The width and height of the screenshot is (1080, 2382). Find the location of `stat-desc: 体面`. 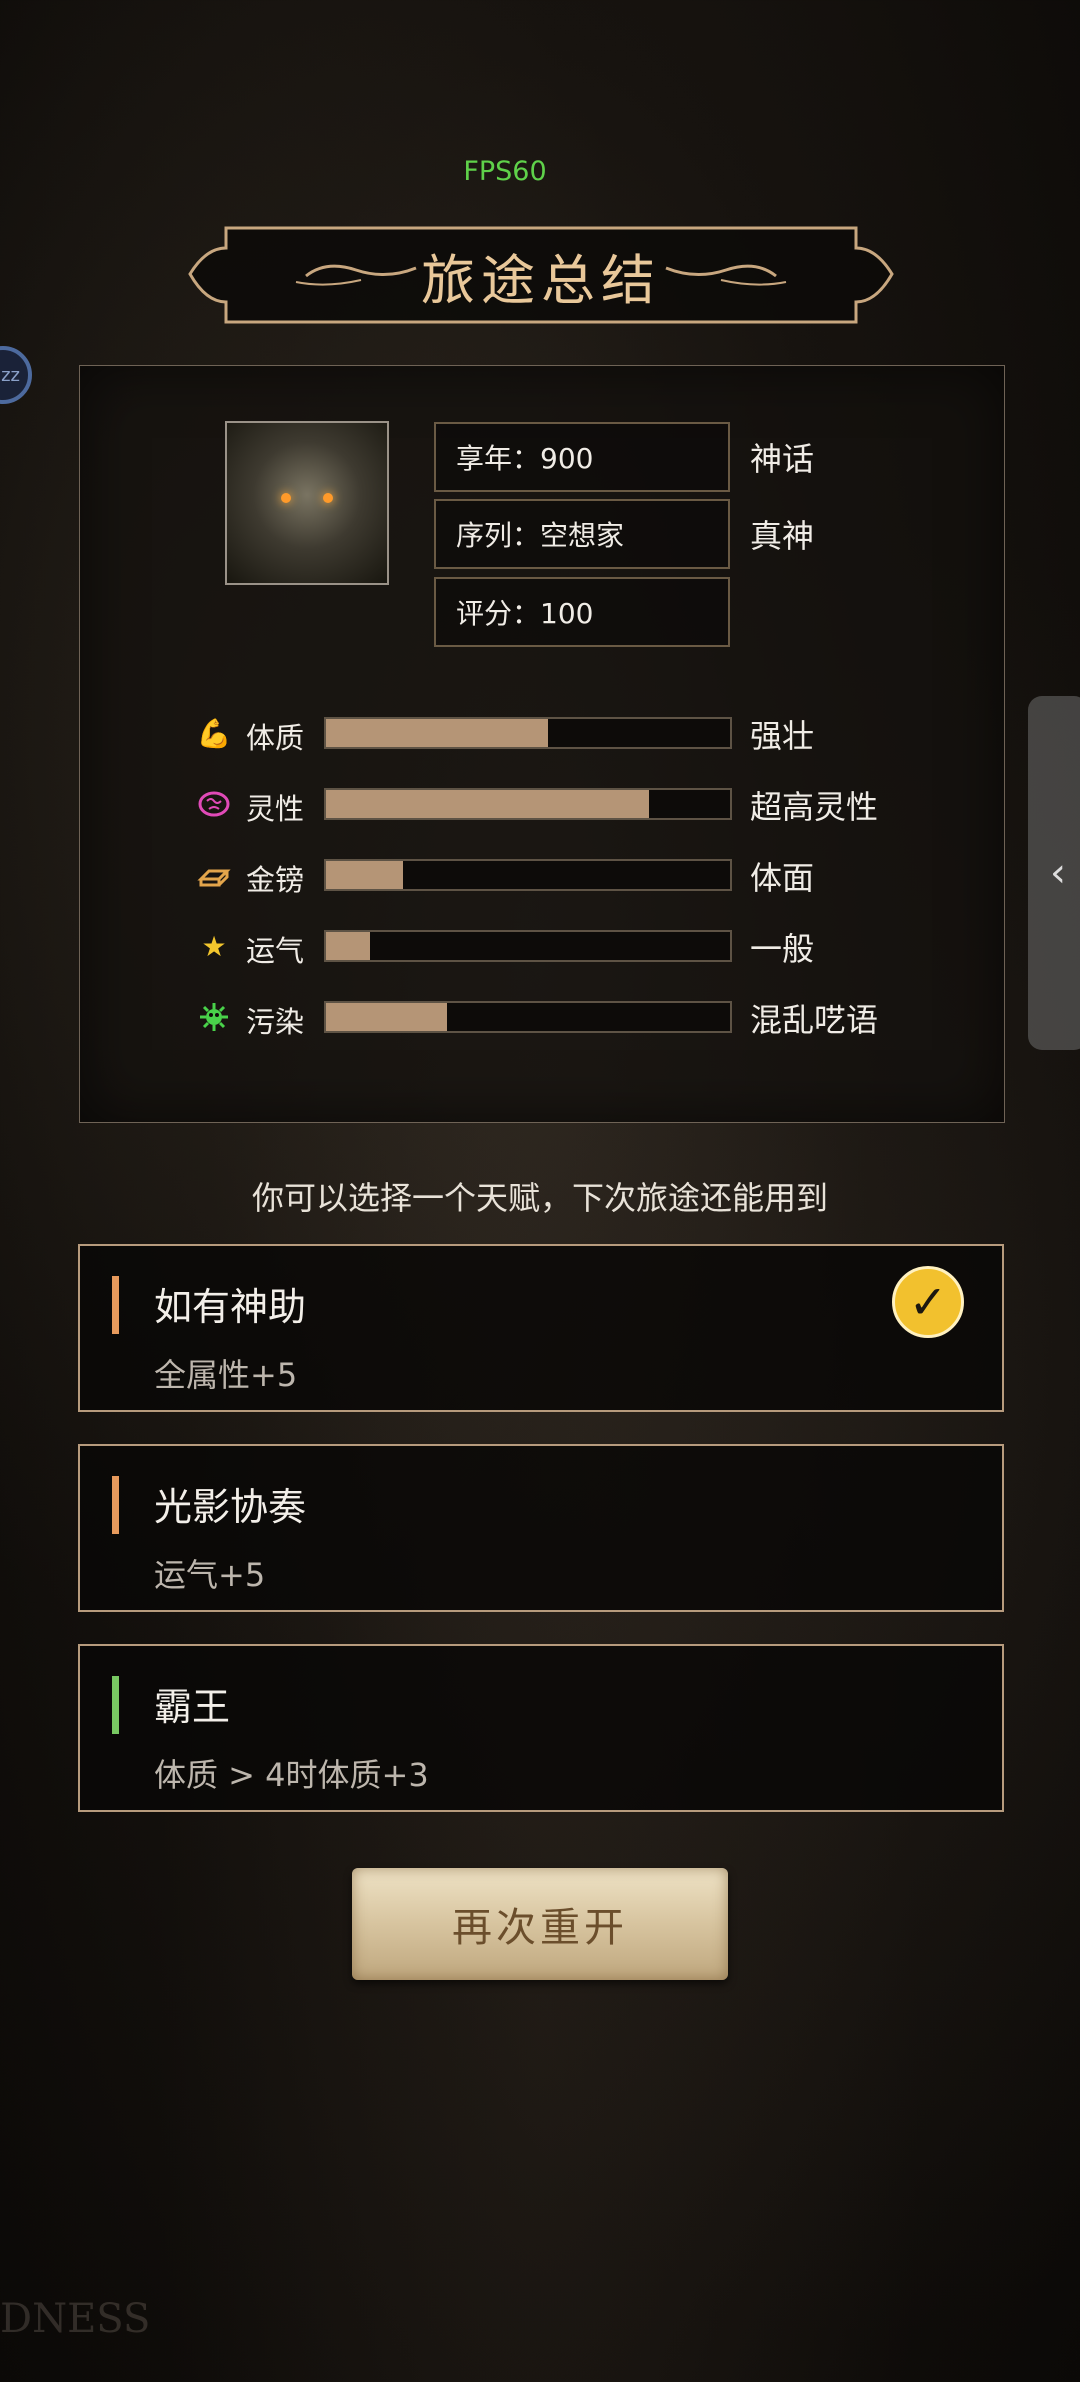

stat-desc: 体面 is located at coordinates (782, 878).